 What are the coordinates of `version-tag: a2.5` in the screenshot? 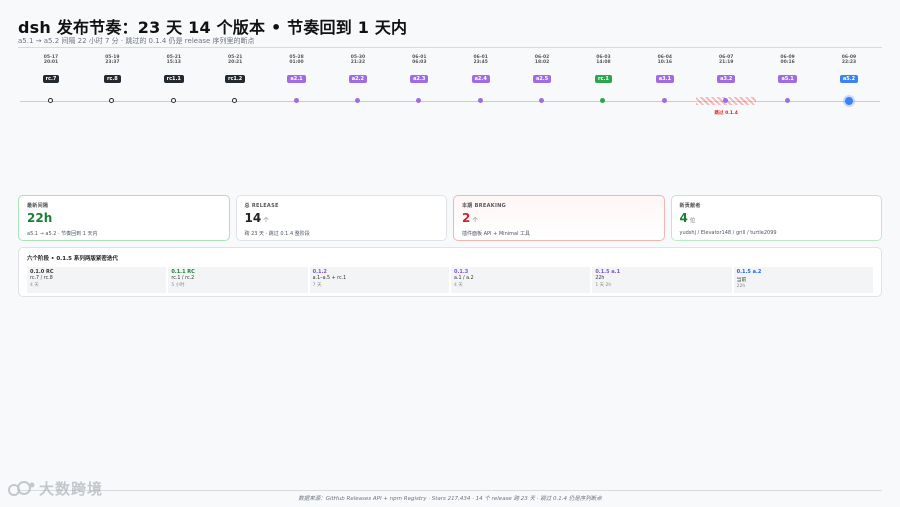 It's located at (542, 79).